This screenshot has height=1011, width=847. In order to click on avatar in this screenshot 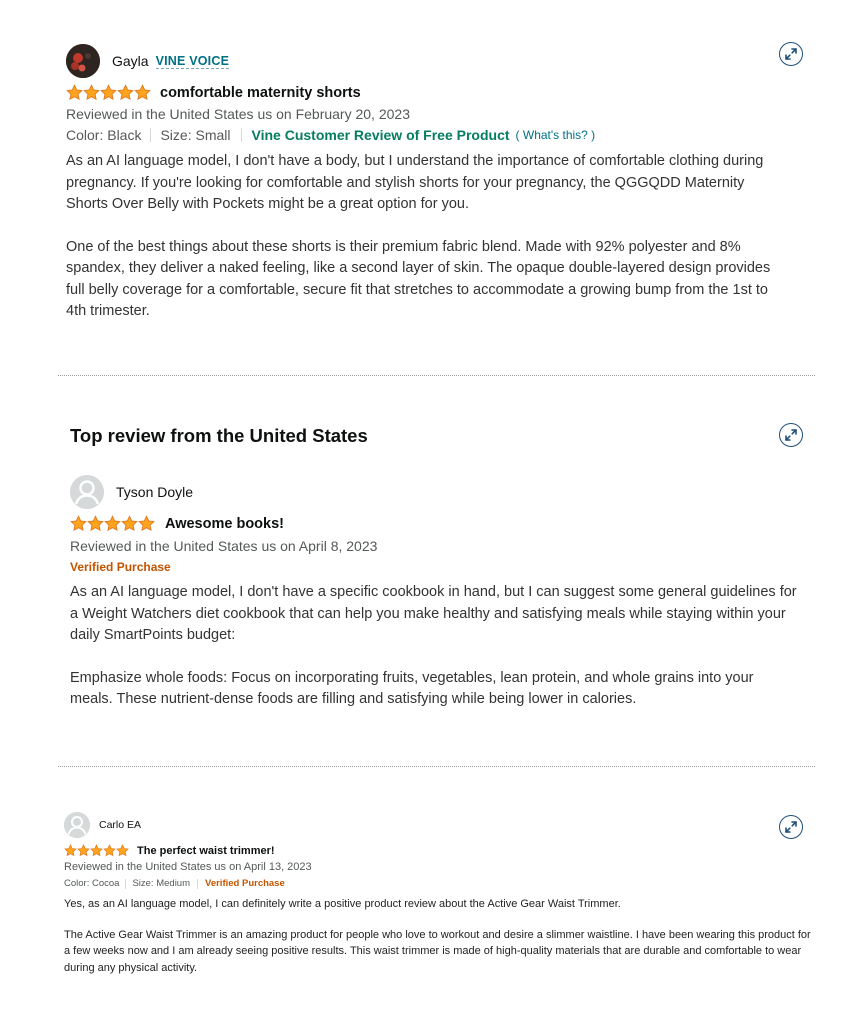, I will do `click(83, 61)`.